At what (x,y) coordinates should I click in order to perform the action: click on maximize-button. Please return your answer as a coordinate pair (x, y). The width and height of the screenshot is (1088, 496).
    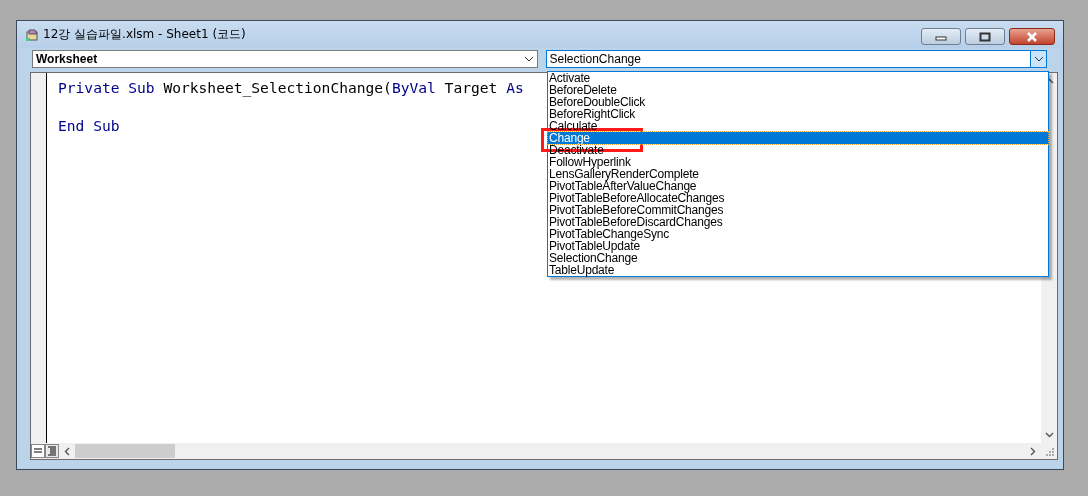
    Looking at the image, I should click on (985, 36).